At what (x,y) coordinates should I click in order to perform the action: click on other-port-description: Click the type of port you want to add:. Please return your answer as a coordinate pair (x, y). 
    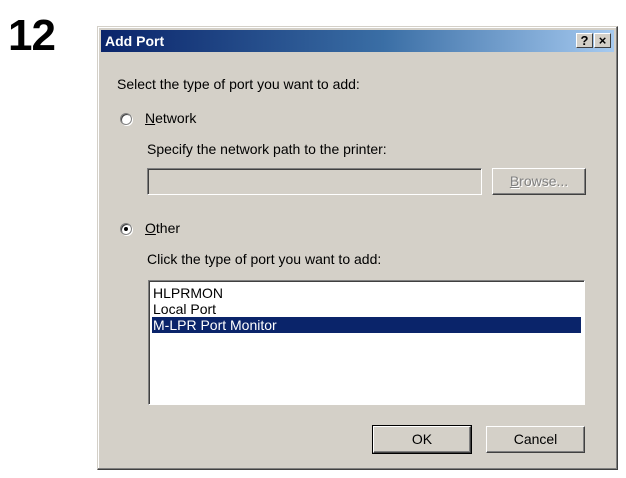
    Looking at the image, I should click on (264, 259).